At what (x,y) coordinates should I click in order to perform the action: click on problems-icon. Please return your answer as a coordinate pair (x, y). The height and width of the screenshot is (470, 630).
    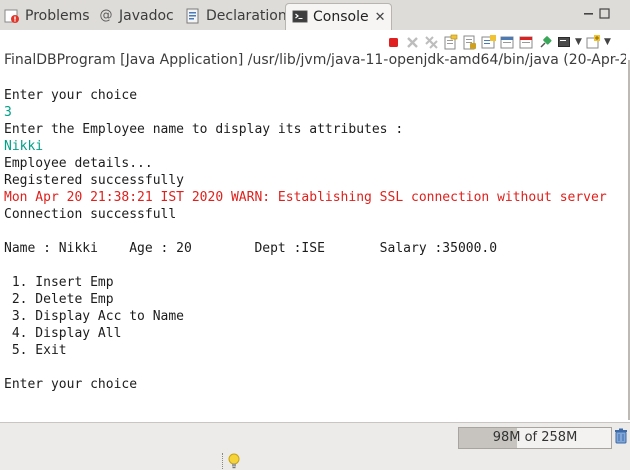
    Looking at the image, I should click on (11, 16).